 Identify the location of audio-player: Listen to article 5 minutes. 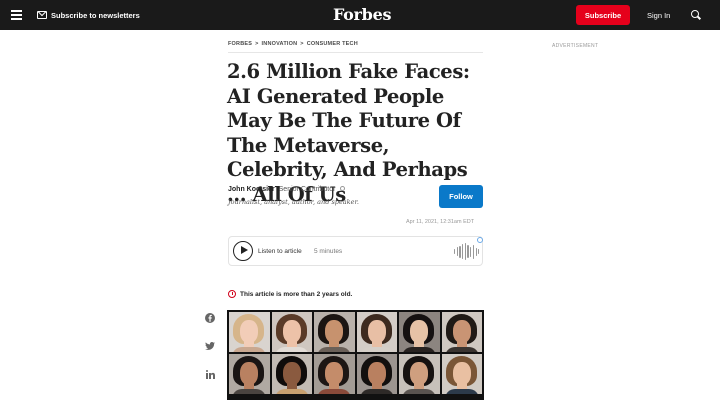
(355, 251).